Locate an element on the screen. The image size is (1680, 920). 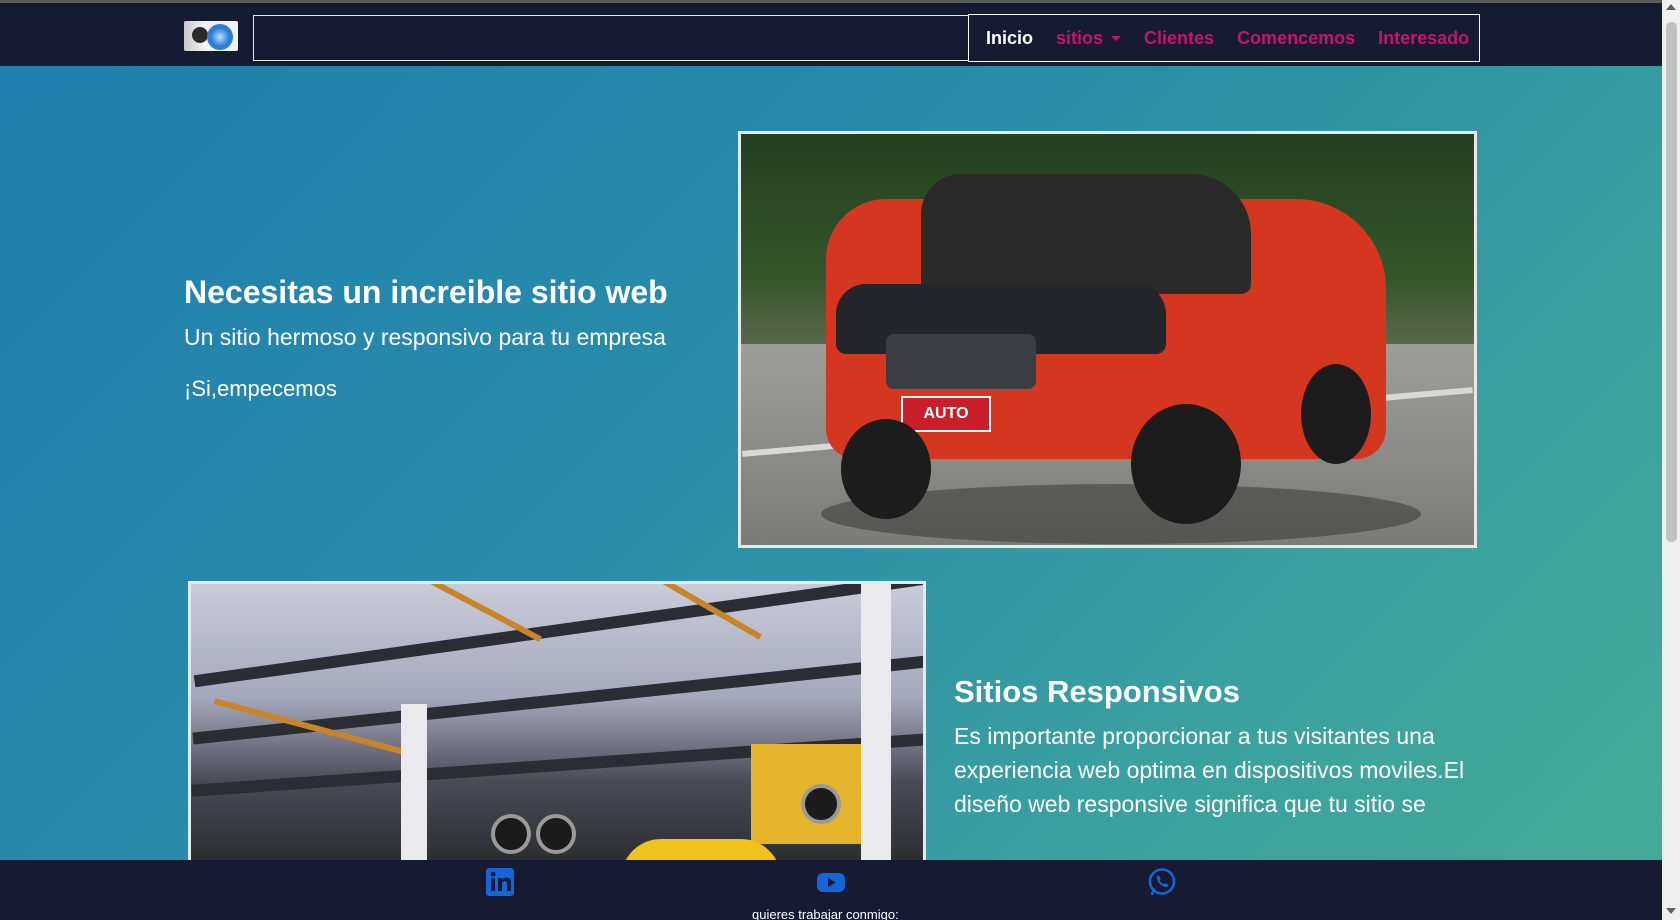
nav-link-label: Inicio is located at coordinates (1010, 37).